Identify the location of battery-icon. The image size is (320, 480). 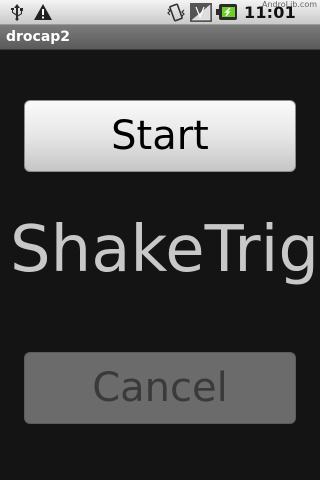
(227, 14).